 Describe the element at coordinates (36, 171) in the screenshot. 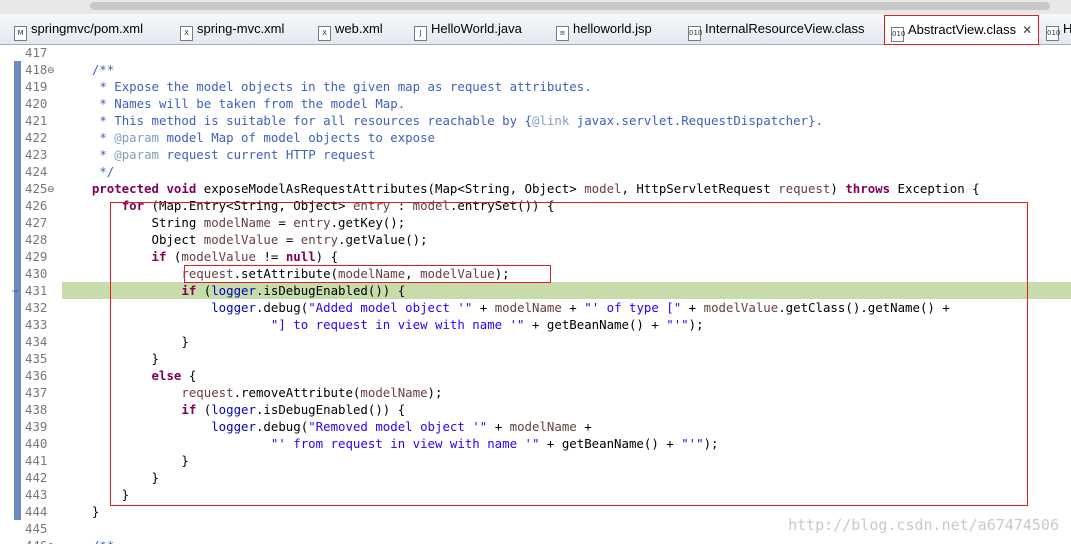

I see `line-number: 424` at that location.